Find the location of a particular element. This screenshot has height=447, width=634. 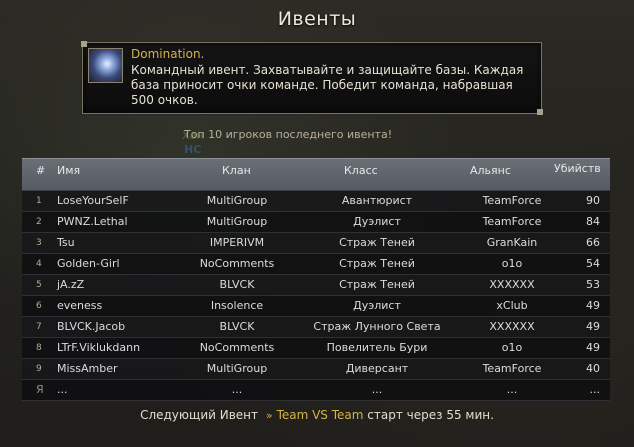

row-class: Страж Лунного Света is located at coordinates (377, 326).